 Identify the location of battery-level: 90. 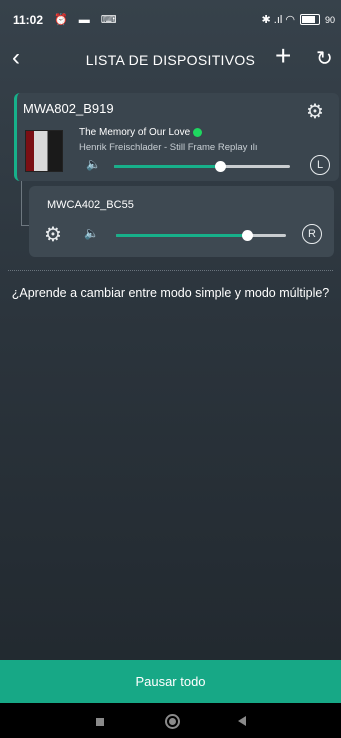
(329, 19).